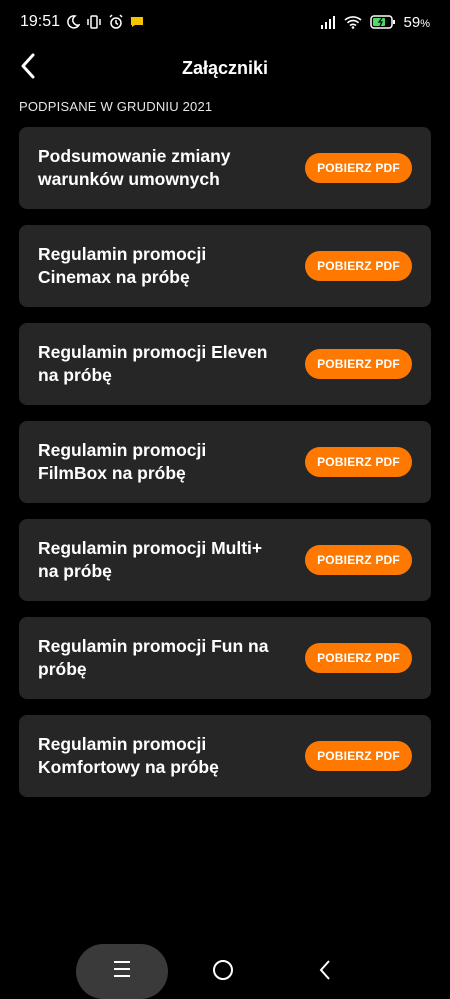  Describe the element at coordinates (328, 22) in the screenshot. I see `signal-icon` at that location.